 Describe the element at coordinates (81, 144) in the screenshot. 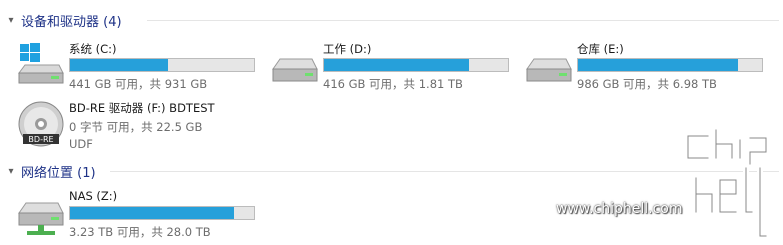

I see `drive-filesystem: UDF` at that location.